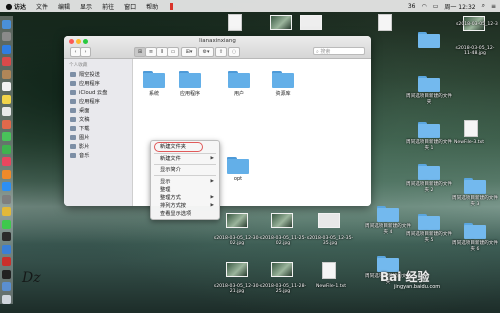 This screenshot has height=313, width=500. What do you see at coordinates (64, 6) in the screenshot?
I see `menu-edit: 编辑` at bounding box center [64, 6].